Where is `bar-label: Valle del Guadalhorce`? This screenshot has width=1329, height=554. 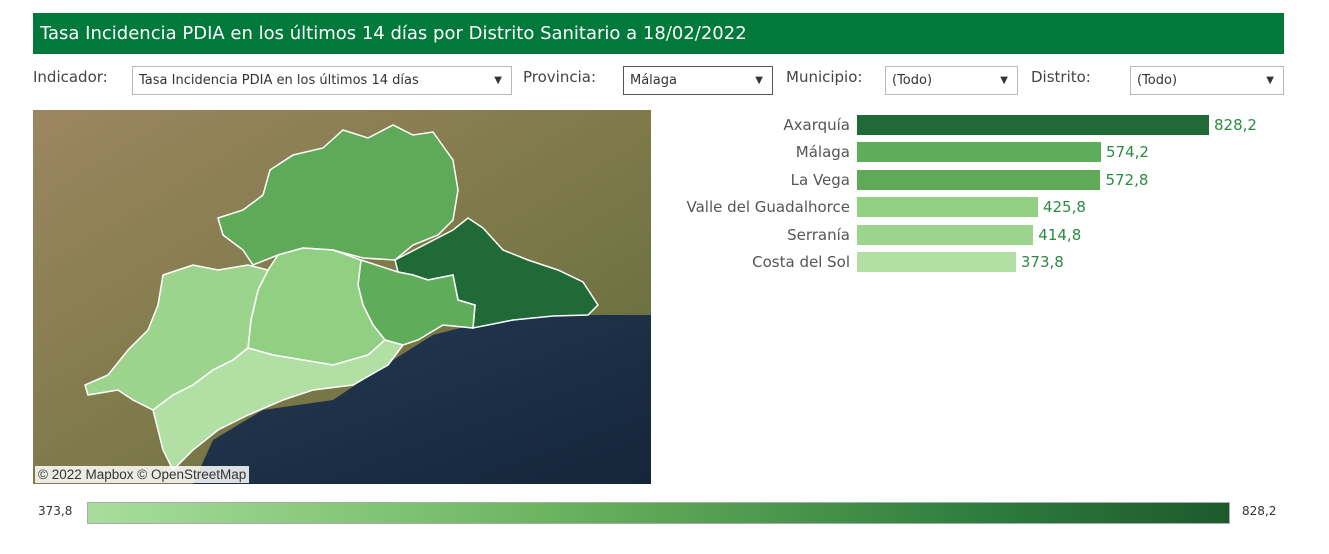 bar-label: Valle del Guadalhorce is located at coordinates (768, 207).